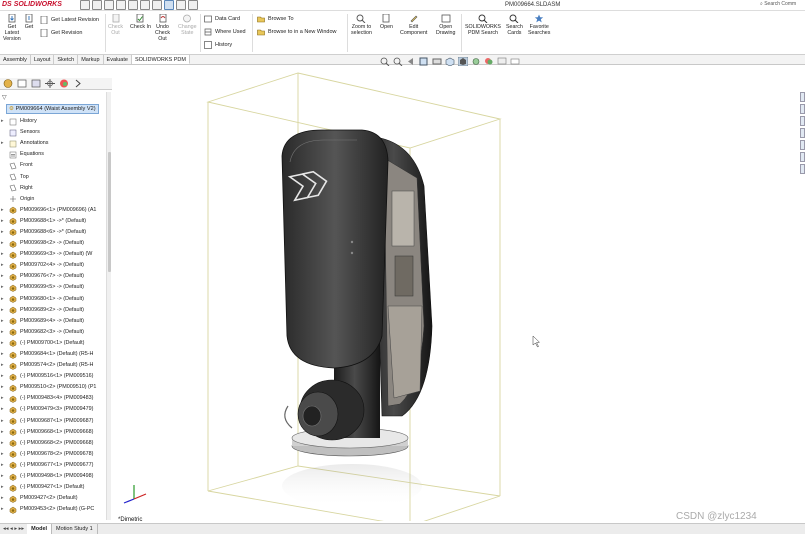 This screenshot has width=805, height=534. What do you see at coordinates (502, 61) in the screenshot?
I see `apply-scene-icon` at bounding box center [502, 61].